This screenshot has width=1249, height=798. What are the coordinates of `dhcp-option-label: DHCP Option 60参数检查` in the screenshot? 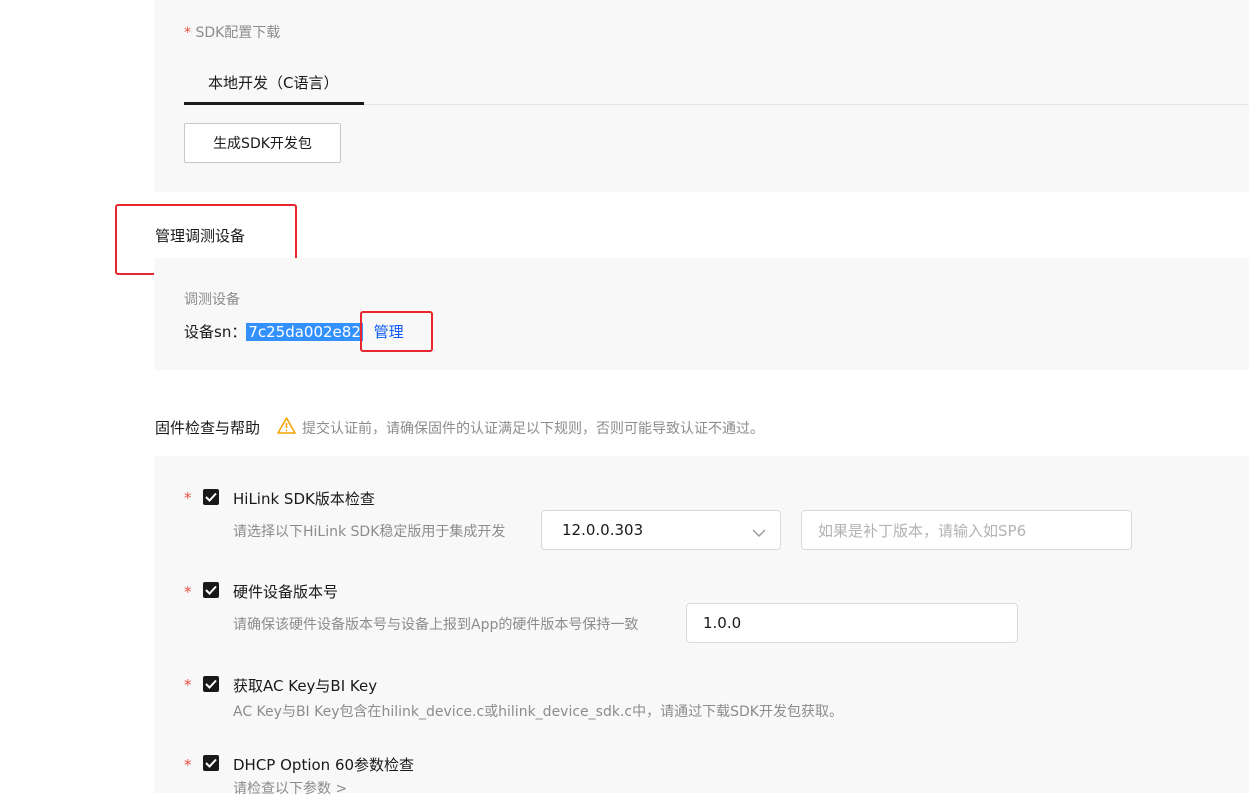 It's located at (324, 765).